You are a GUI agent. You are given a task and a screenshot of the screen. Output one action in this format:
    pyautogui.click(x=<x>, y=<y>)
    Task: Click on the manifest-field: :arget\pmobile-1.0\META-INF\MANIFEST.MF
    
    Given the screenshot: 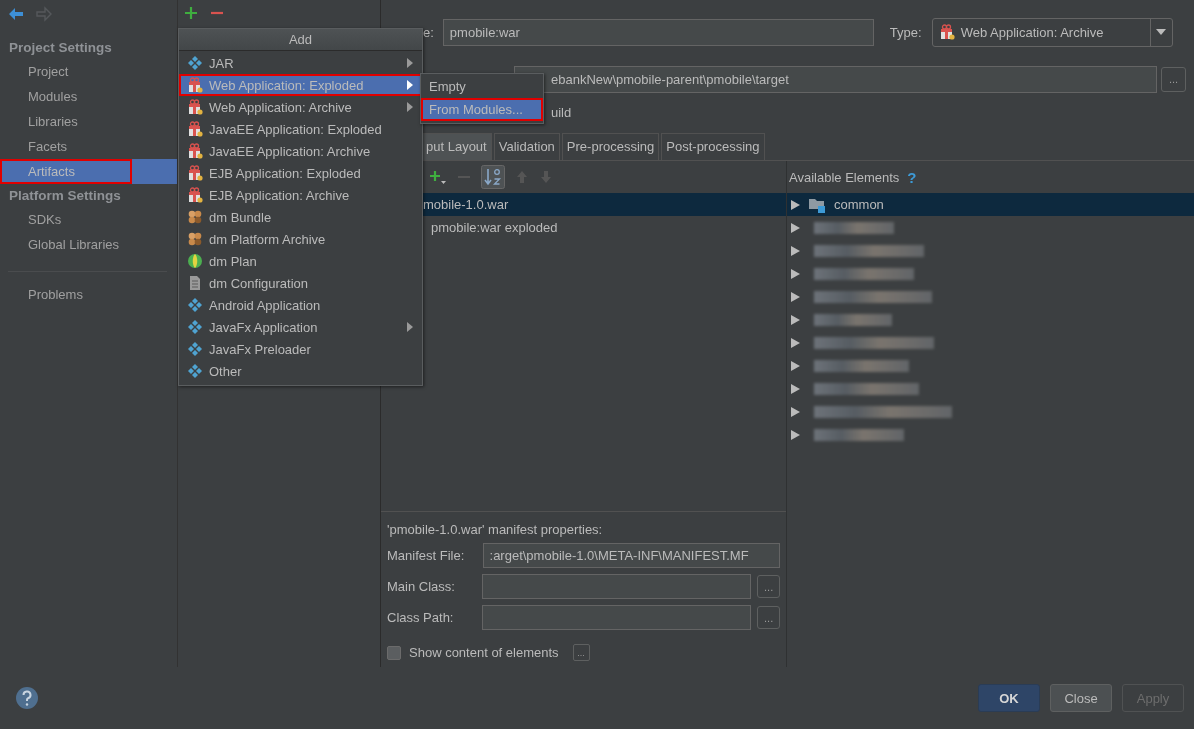 What is the action you would take?
    pyautogui.click(x=631, y=555)
    